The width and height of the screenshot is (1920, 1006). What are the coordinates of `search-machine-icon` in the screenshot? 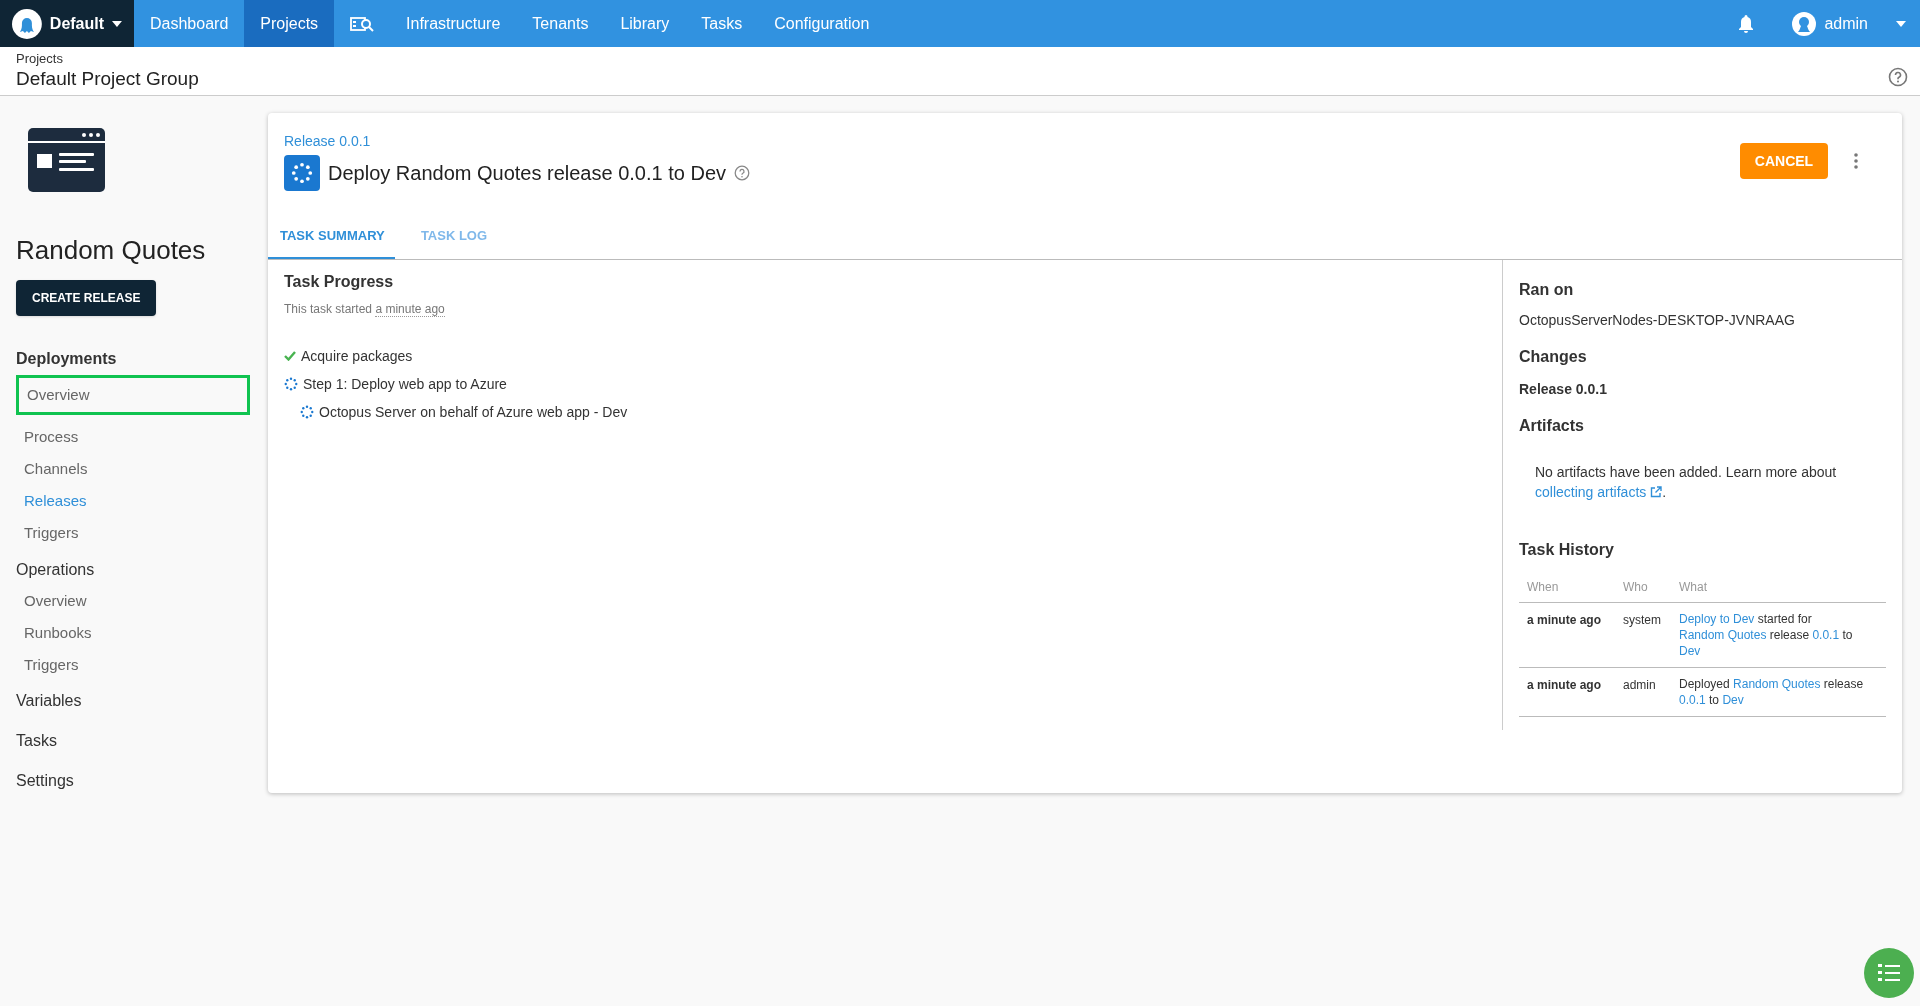 It's located at (362, 23).